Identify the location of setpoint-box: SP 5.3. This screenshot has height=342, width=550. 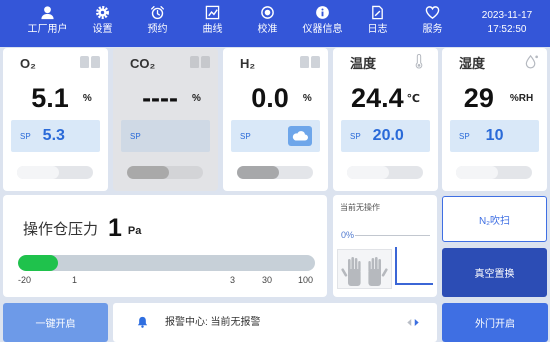
(55, 136).